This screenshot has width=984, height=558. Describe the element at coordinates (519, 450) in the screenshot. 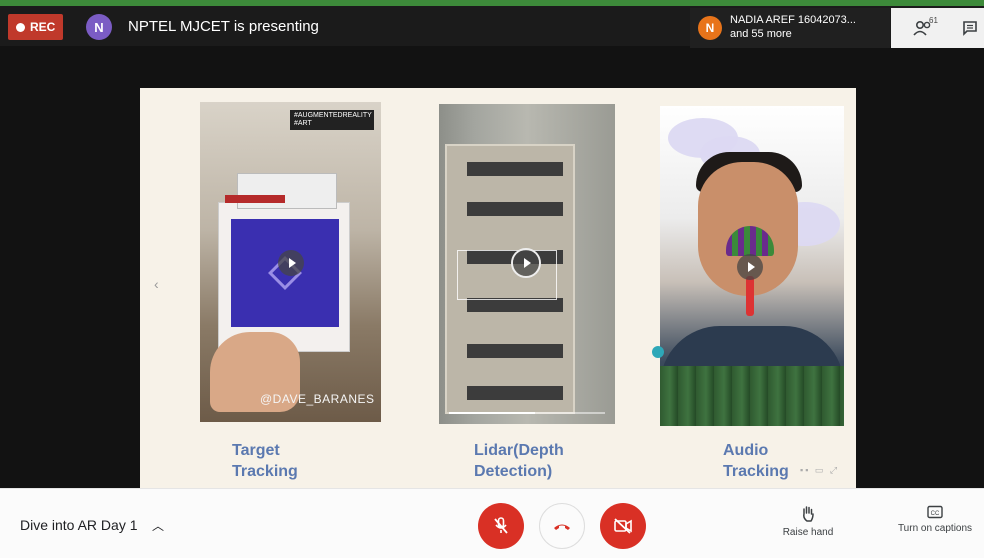

I see `caption-line: Lidar(Depth` at that location.